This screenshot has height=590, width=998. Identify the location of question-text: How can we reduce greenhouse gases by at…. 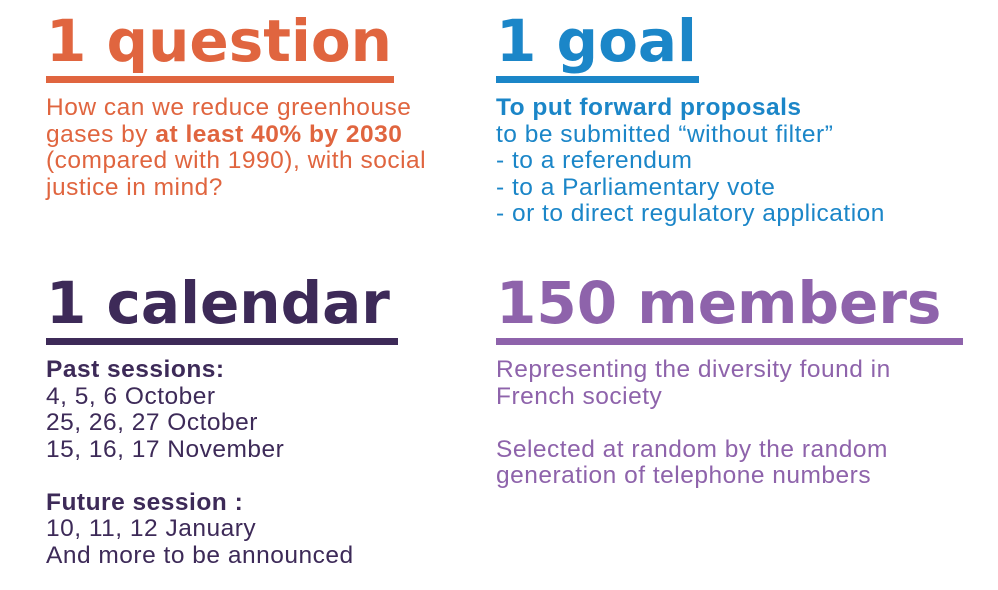
(251, 147).